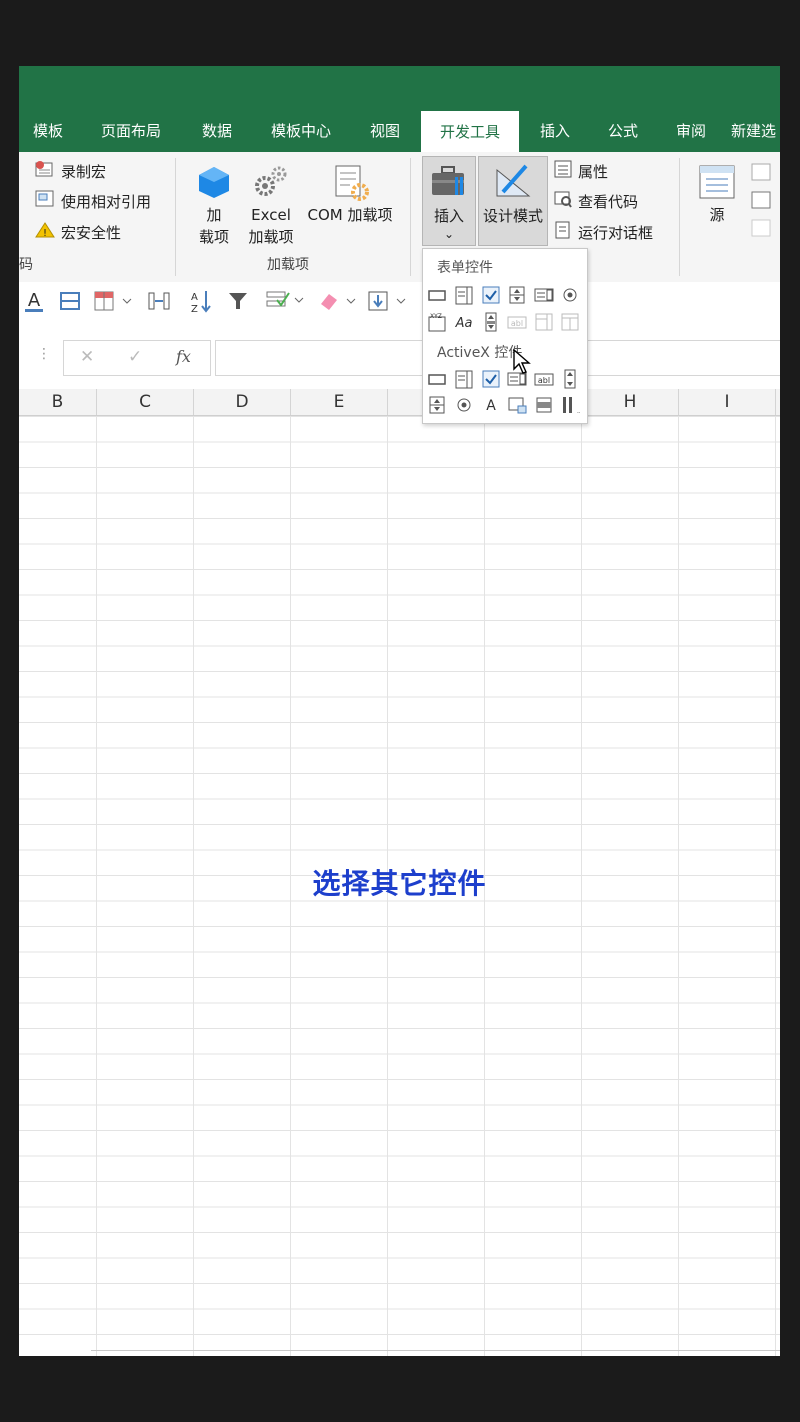 The height and width of the screenshot is (1422, 800). What do you see at coordinates (399, 883) in the screenshot?
I see `caption-text: 选择其它控件` at bounding box center [399, 883].